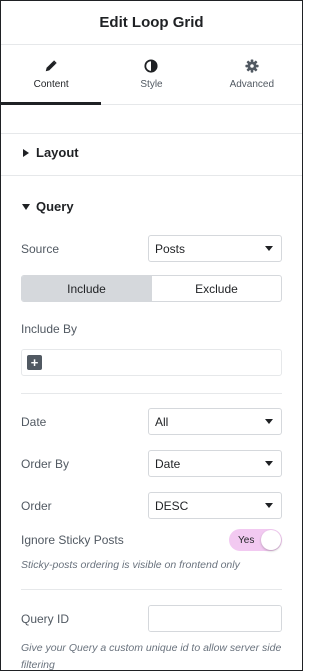 The height and width of the screenshot is (671, 320). What do you see at coordinates (252, 74) in the screenshot?
I see `tab-advanced: Advanced` at bounding box center [252, 74].